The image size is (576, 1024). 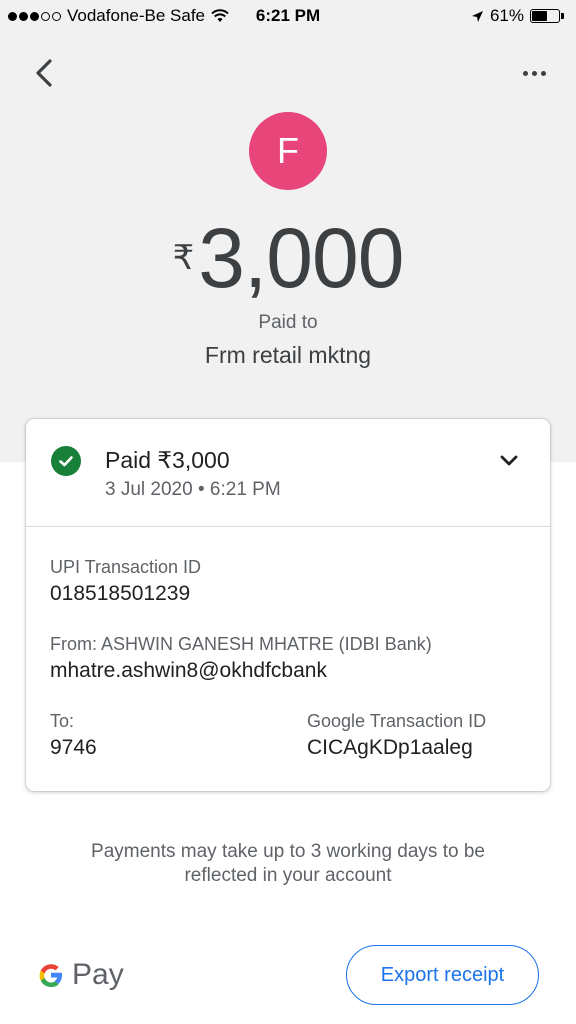 I want to click on chevron-down-icon, so click(x=509, y=460).